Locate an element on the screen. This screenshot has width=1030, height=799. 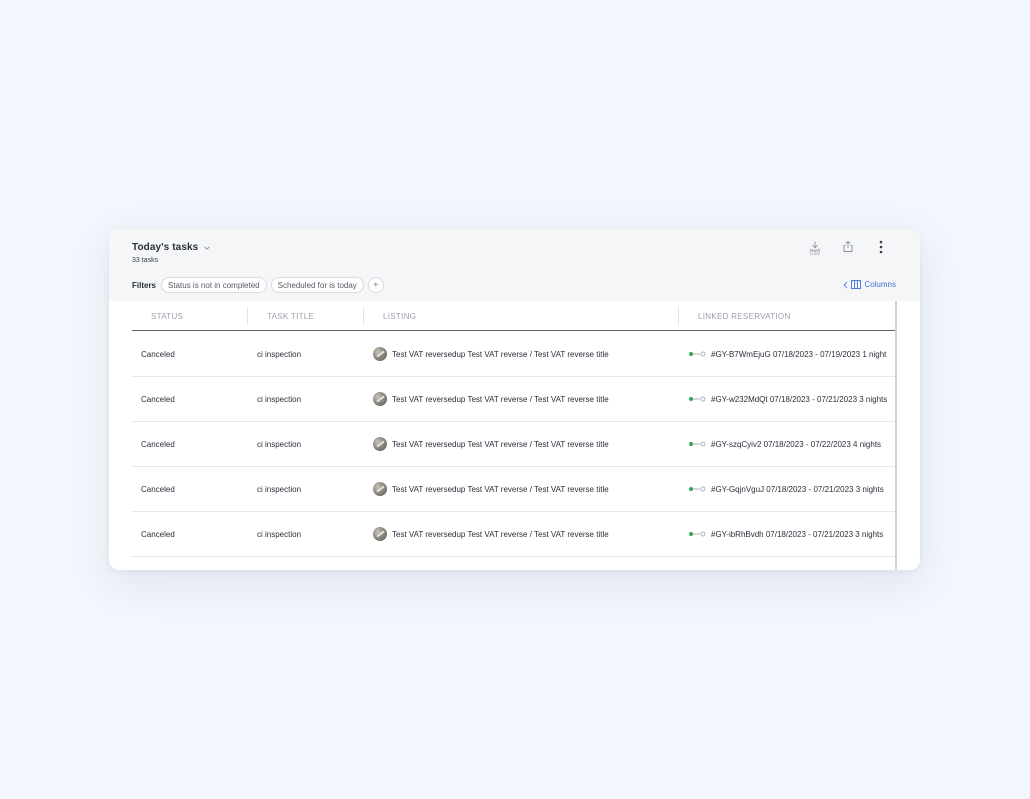
column-header-label: LISTING is located at coordinates (400, 316).